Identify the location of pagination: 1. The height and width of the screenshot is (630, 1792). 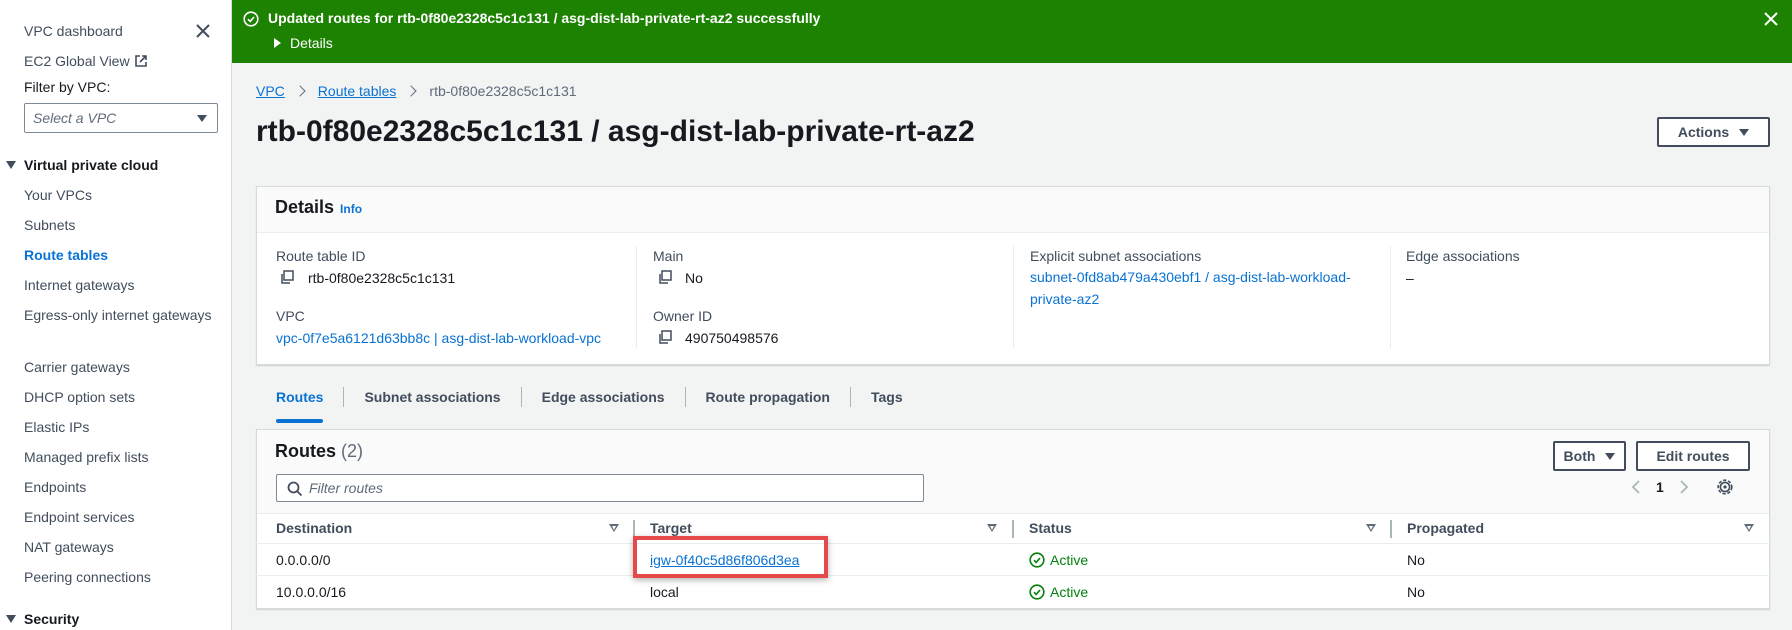
(1682, 487).